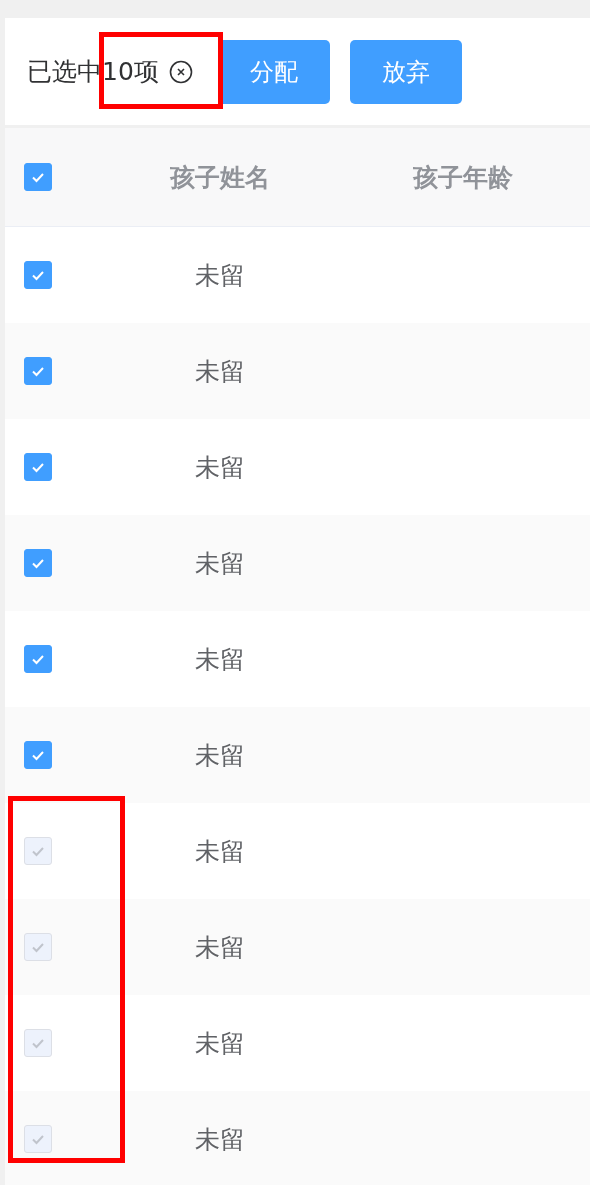  I want to click on close-icon, so click(180, 71).